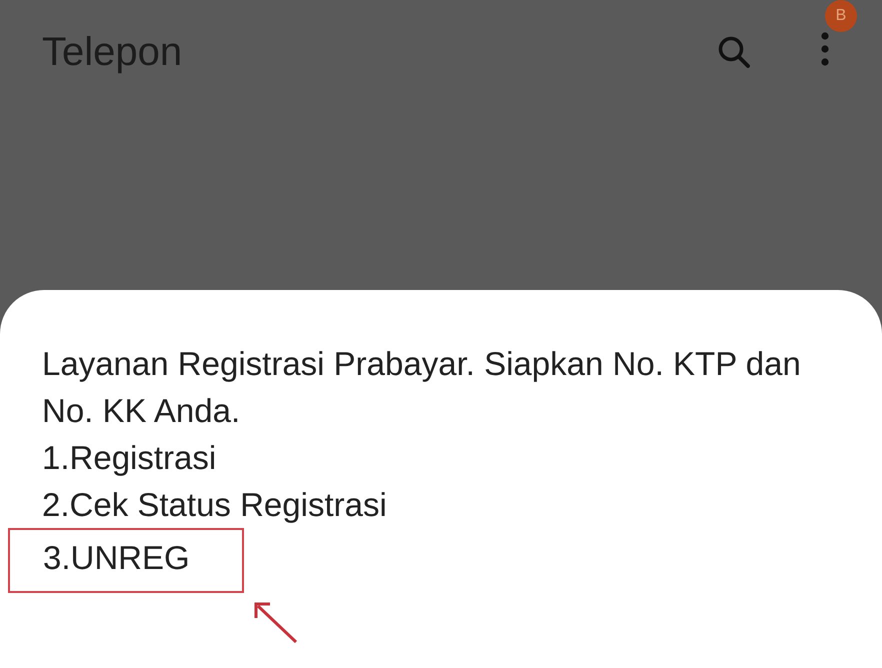 The width and height of the screenshot is (882, 668). I want to click on message-text: Layanan Registrasi Prabayar. Siapkan No. KTP dan No. KK Anda., so click(422, 387).